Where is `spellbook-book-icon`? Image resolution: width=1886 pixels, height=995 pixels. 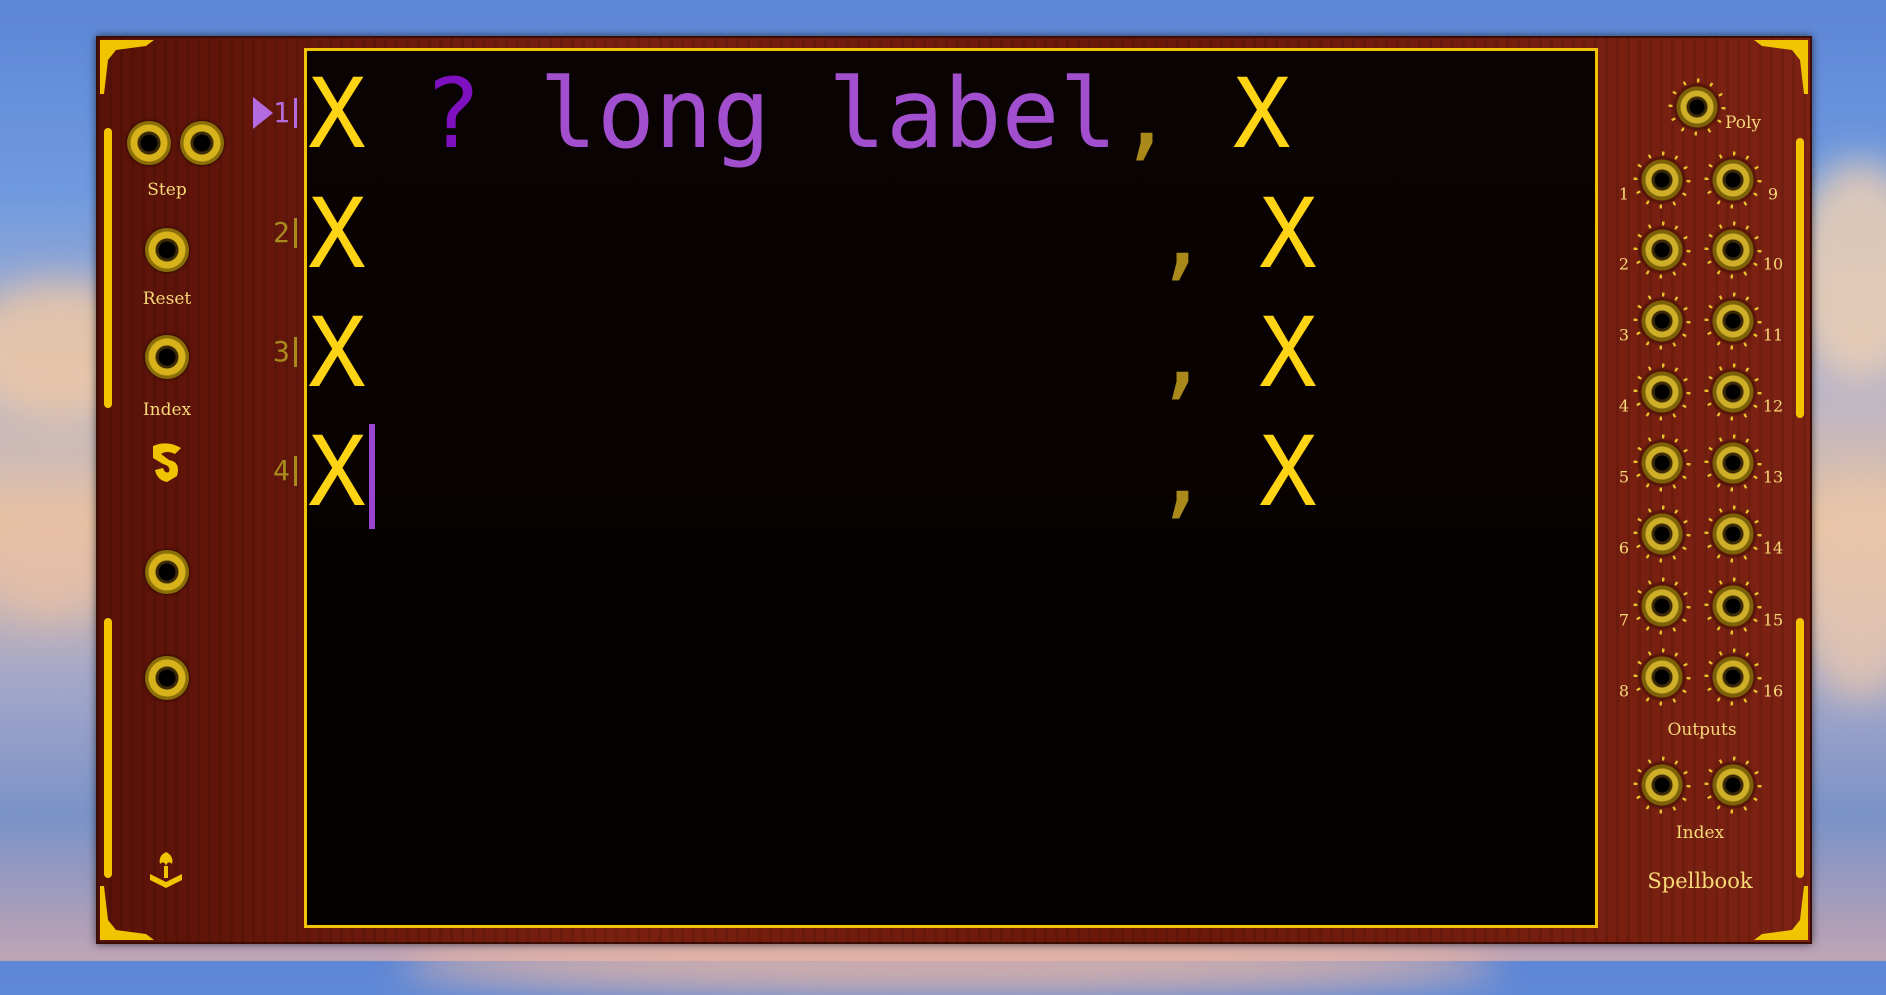 spellbook-book-icon is located at coordinates (166, 870).